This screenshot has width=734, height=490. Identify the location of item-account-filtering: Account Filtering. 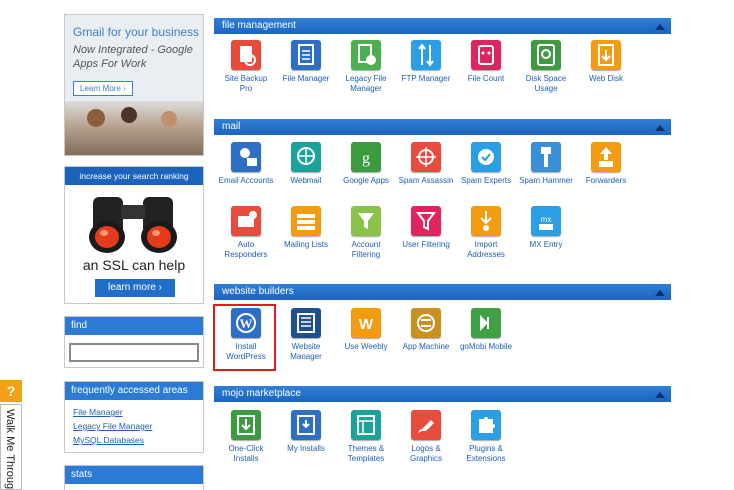
(366, 233).